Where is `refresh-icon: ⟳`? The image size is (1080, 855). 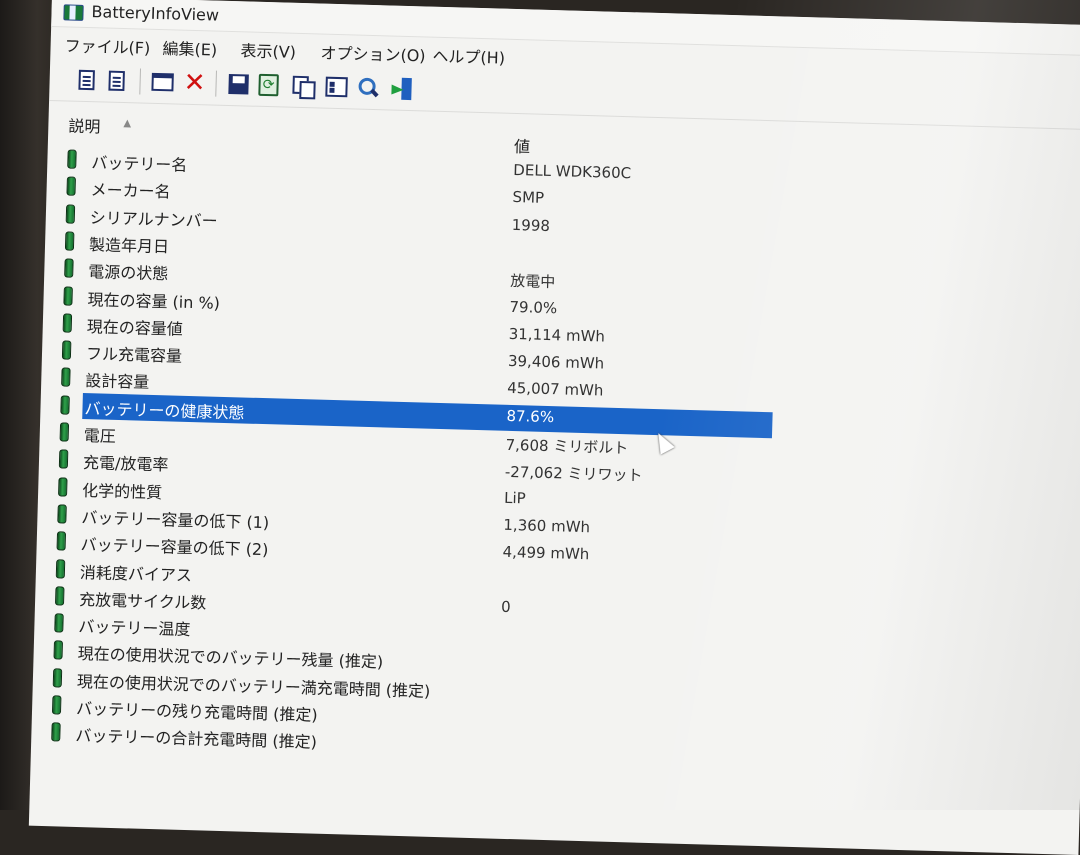 refresh-icon: ⟳ is located at coordinates (268, 85).